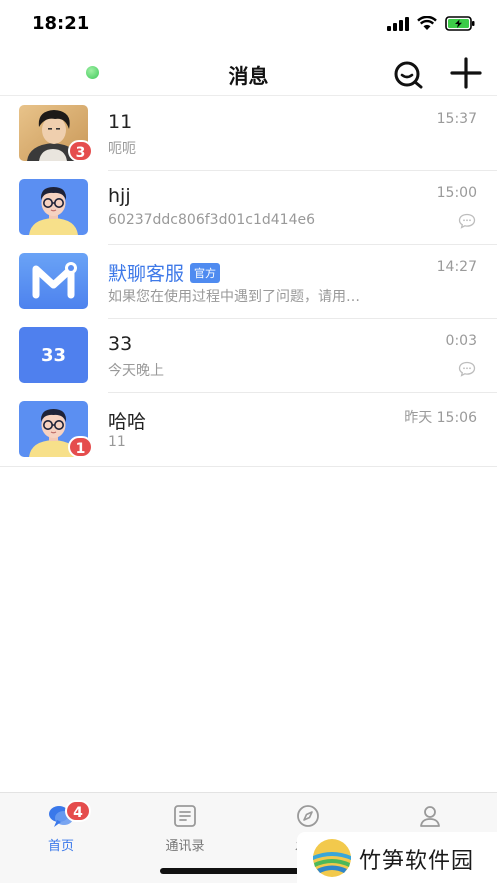 The height and width of the screenshot is (883, 497). Describe the element at coordinates (248, 466) in the screenshot. I see `divider` at that location.